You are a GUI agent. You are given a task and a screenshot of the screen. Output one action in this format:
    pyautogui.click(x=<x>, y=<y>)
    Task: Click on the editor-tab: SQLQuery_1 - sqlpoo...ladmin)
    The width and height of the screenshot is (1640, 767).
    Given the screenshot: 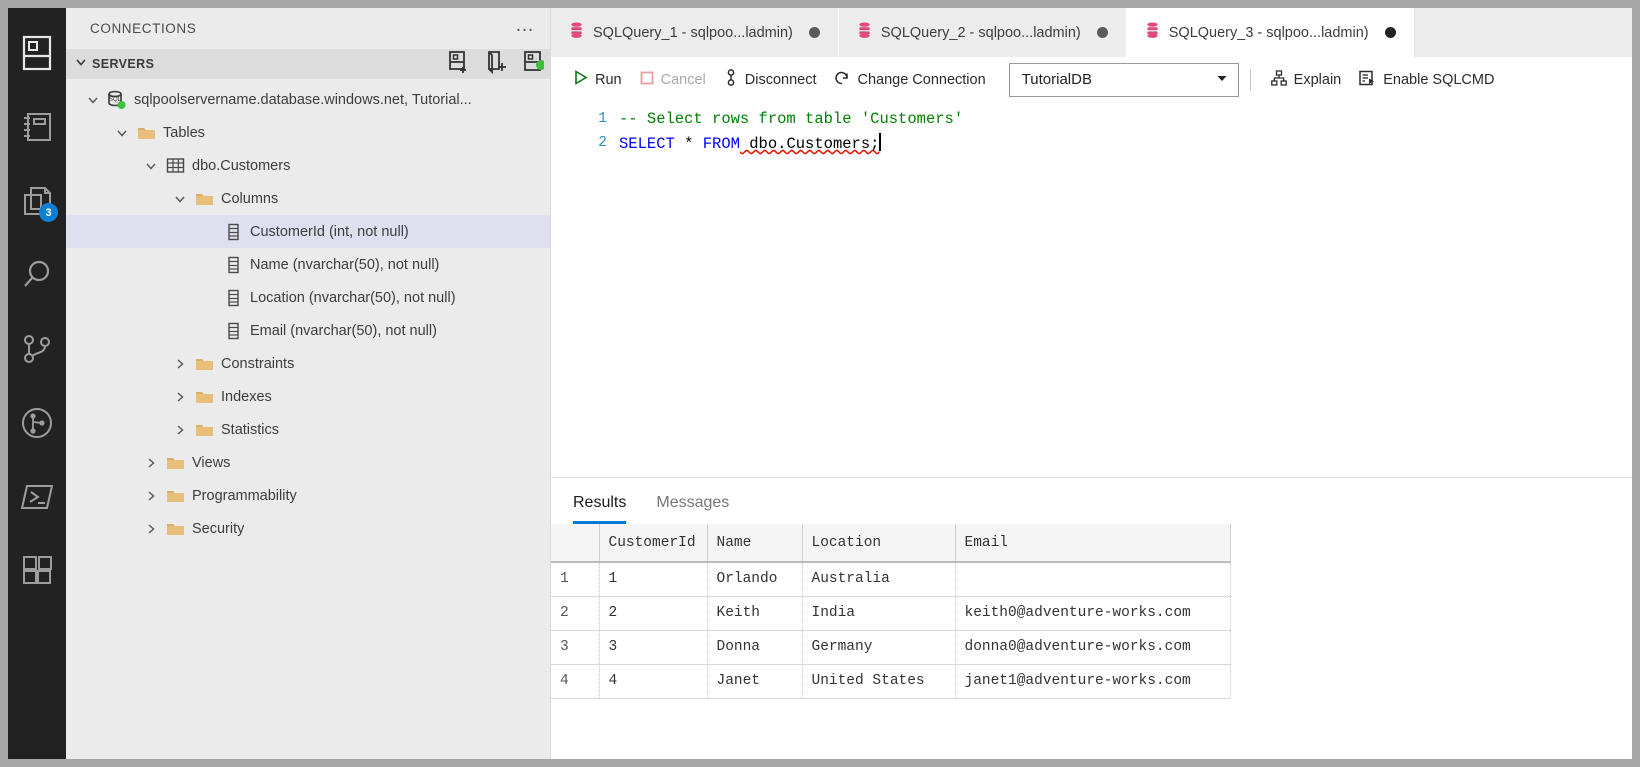 What is the action you would take?
    pyautogui.click(x=695, y=32)
    